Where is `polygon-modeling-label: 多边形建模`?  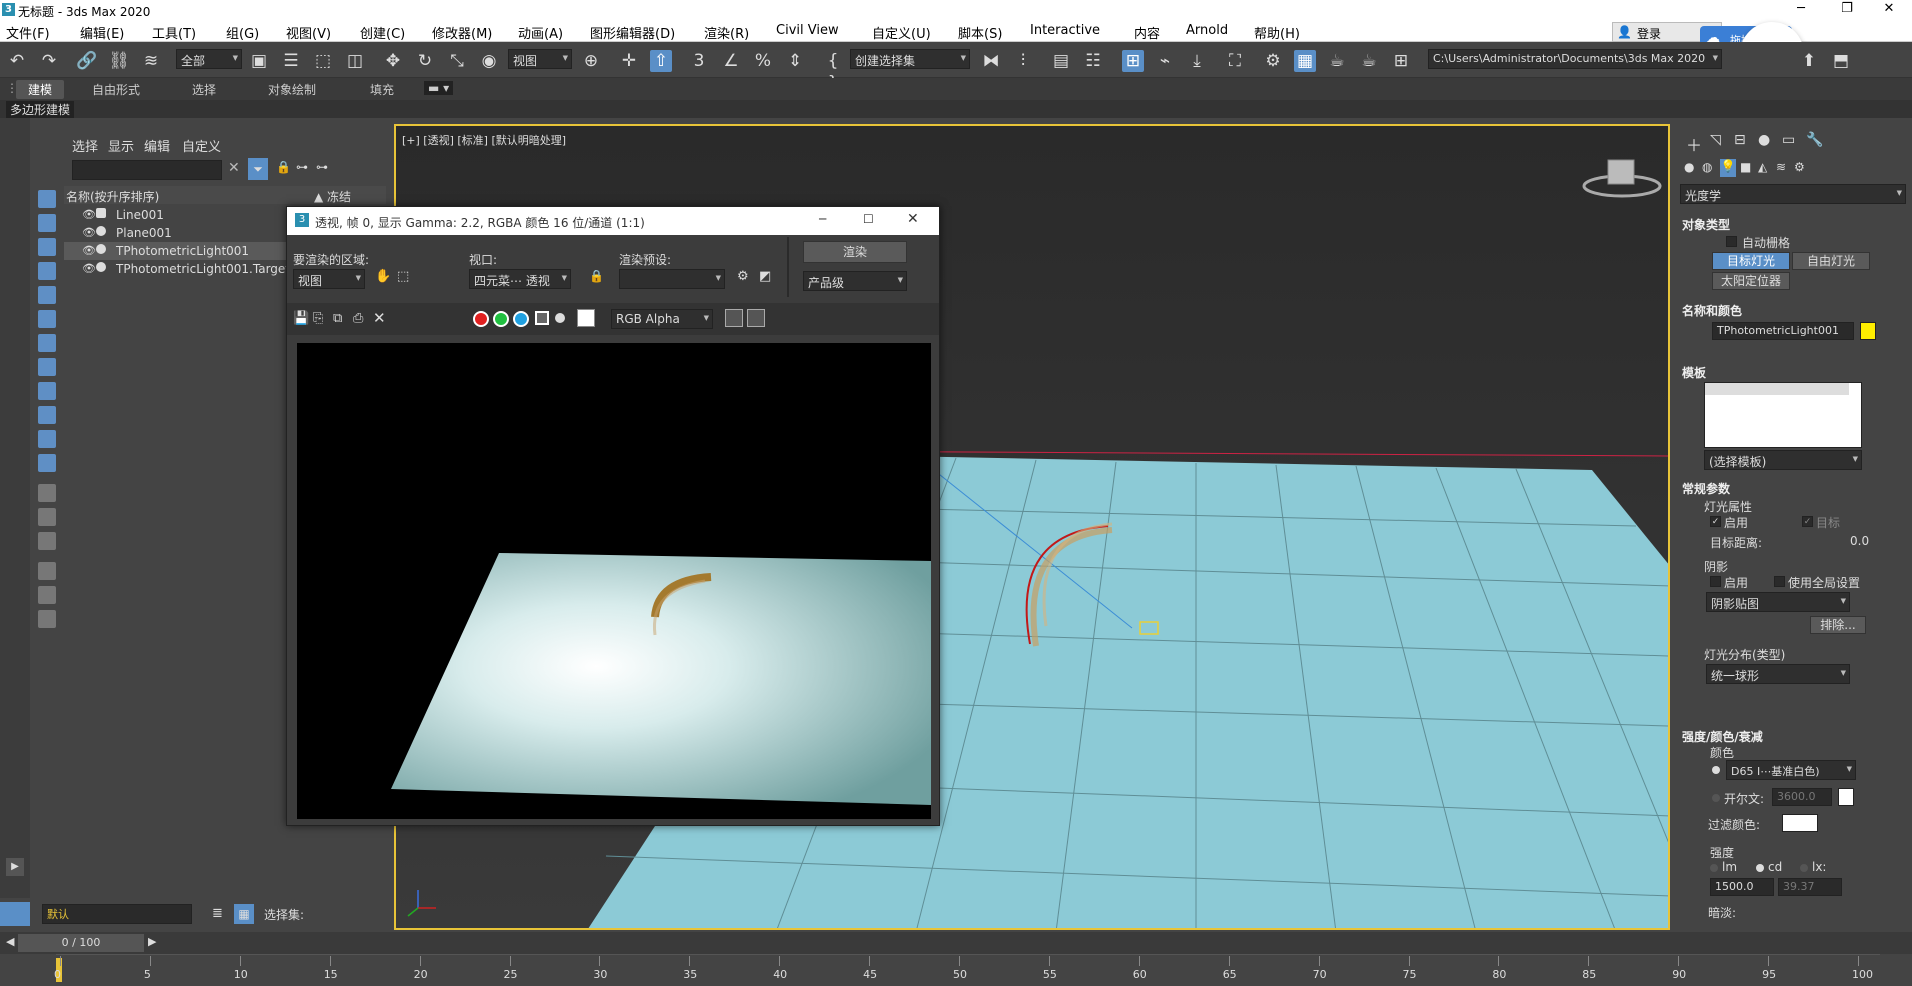 polygon-modeling-label: 多边形建模 is located at coordinates (40, 109).